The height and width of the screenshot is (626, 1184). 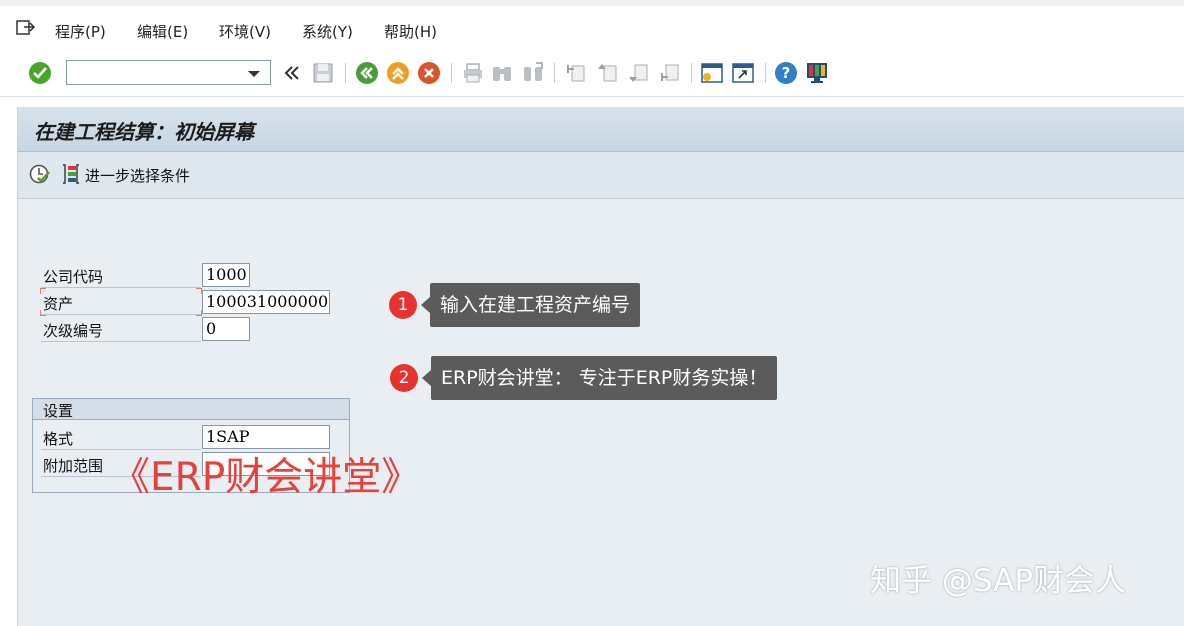 What do you see at coordinates (137, 175) in the screenshot?
I see `further-selection-button: 进一步选择条件` at bounding box center [137, 175].